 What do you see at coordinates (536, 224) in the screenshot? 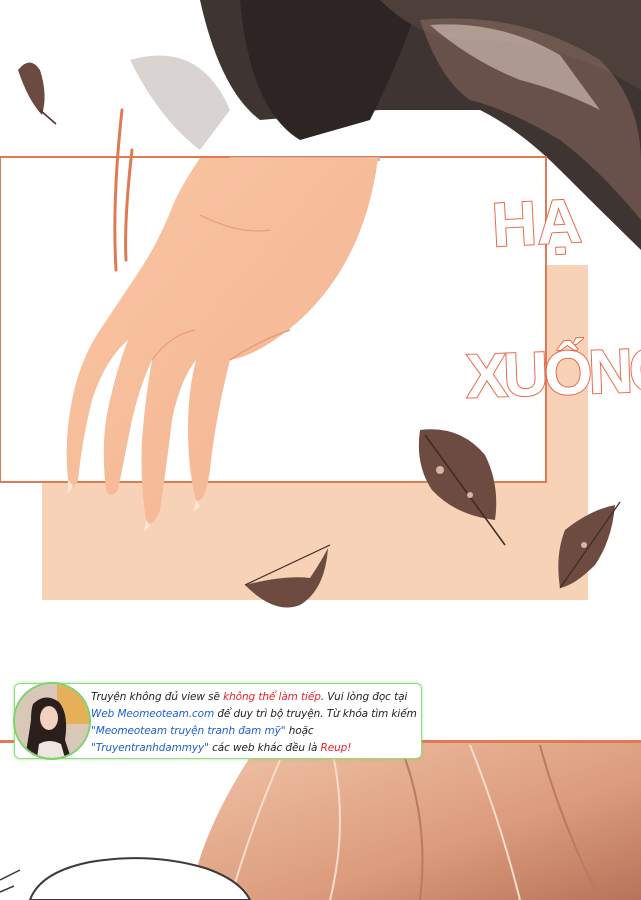
I see `sfx-text-line1: HẠ` at bounding box center [536, 224].